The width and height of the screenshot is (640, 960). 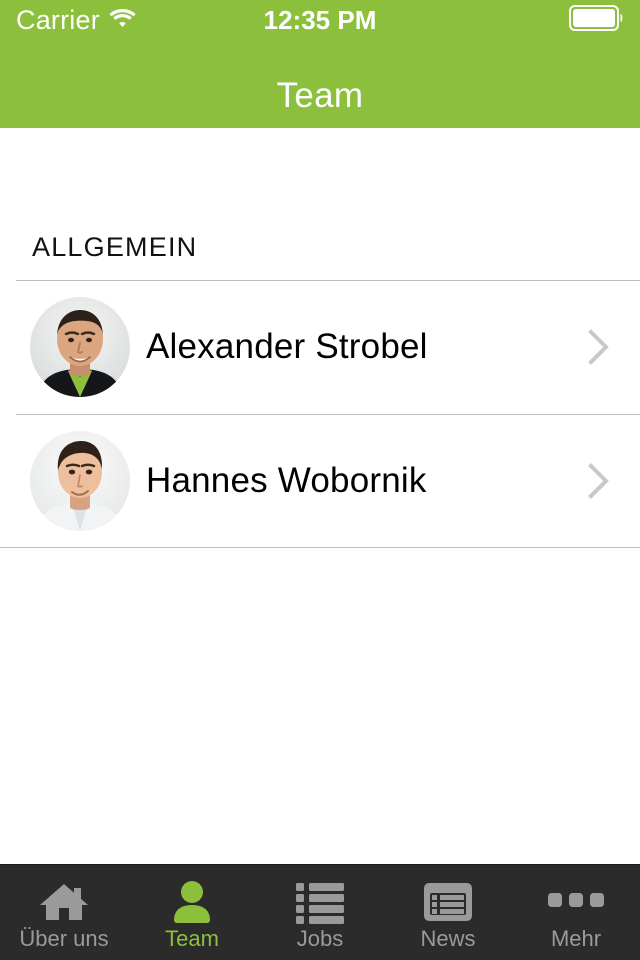 What do you see at coordinates (576, 938) in the screenshot?
I see `tab-label: Mehr` at bounding box center [576, 938].